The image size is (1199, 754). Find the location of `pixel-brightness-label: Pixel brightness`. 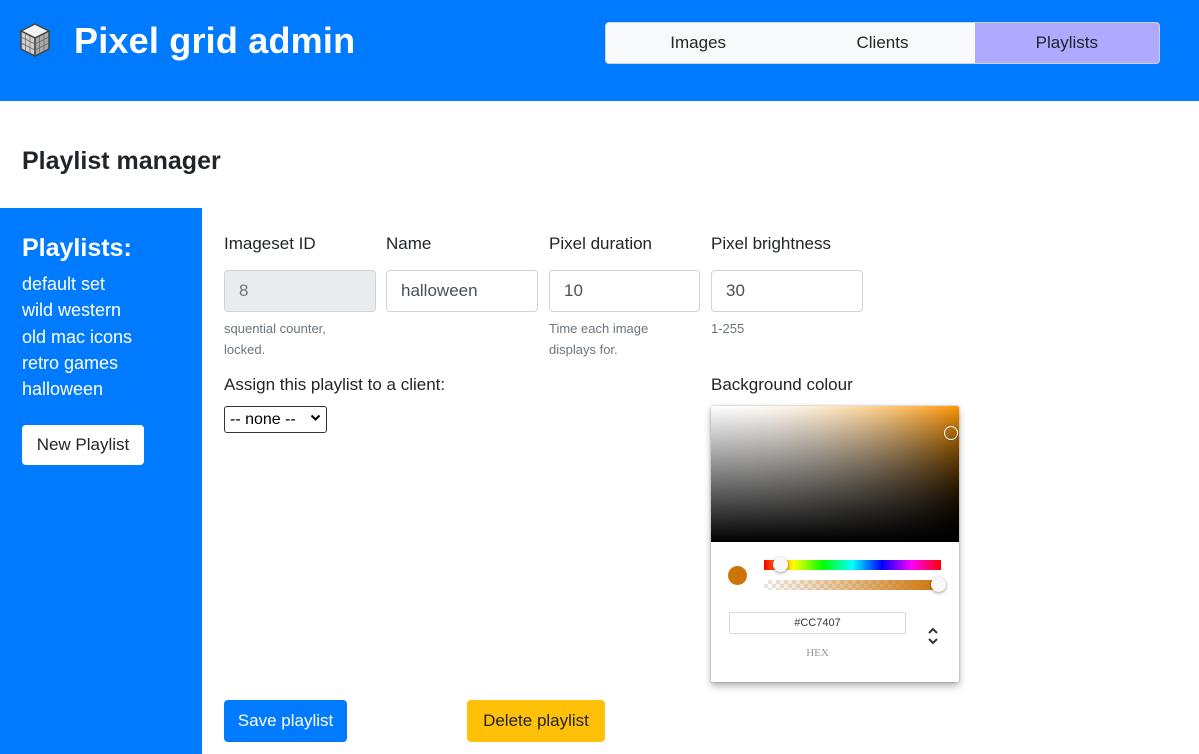

pixel-brightness-label: Pixel brightness is located at coordinates (771, 243).